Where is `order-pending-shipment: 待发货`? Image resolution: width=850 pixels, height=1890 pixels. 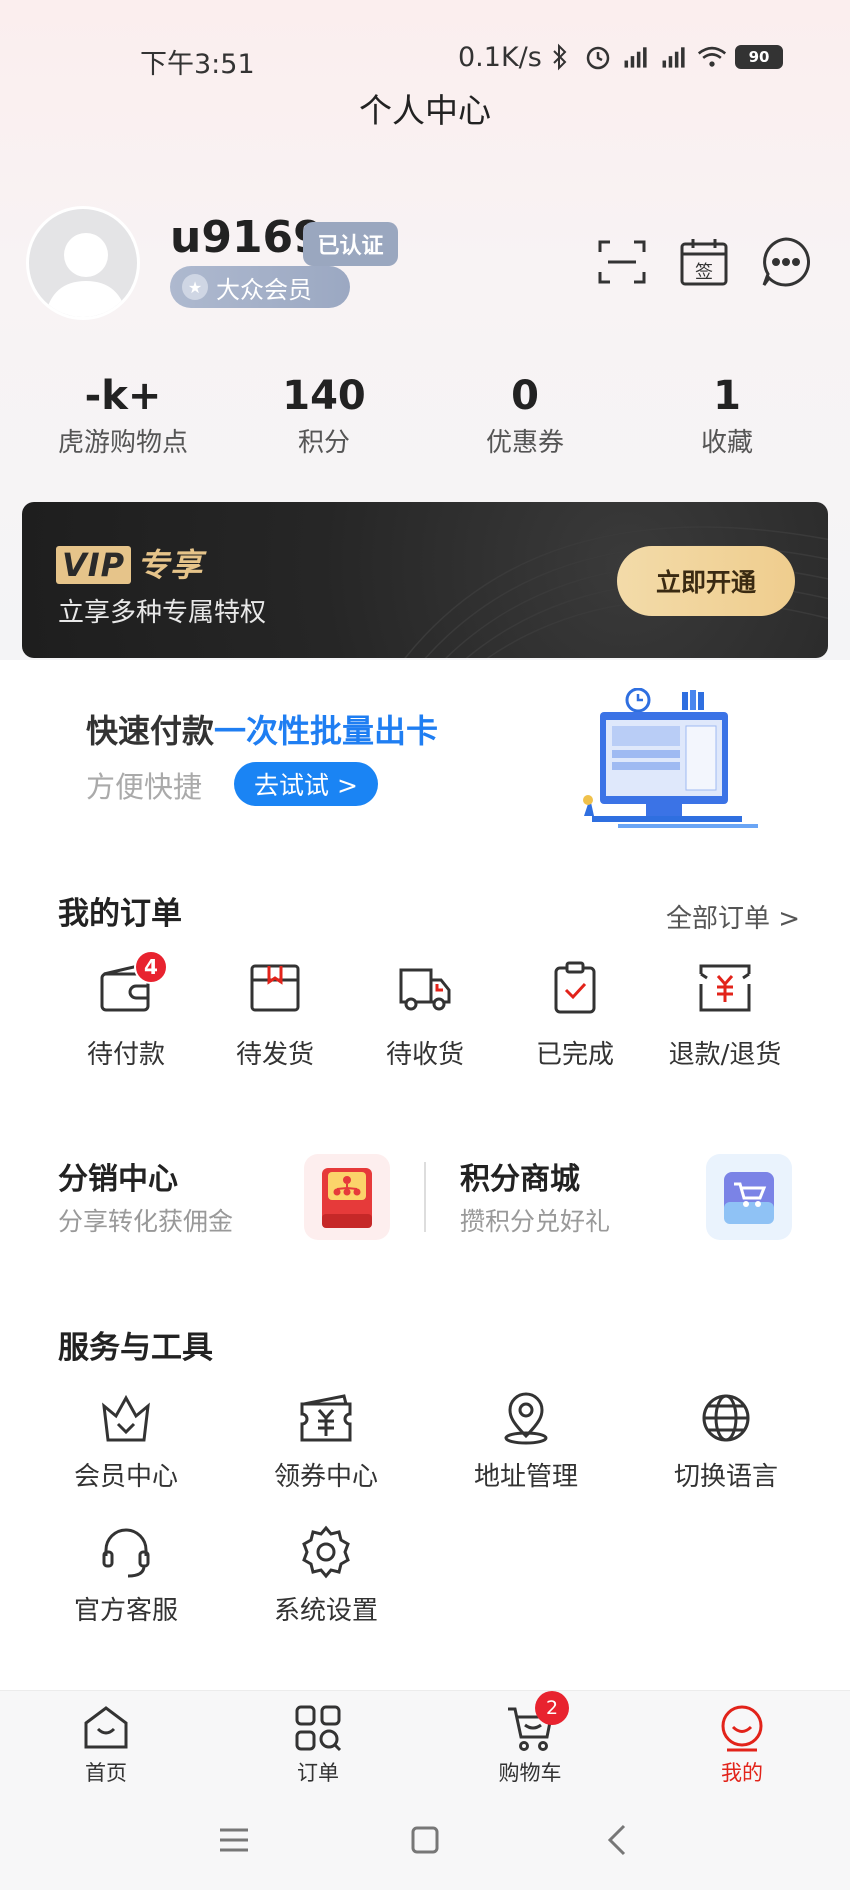 order-pending-shipment: 待发货 is located at coordinates (275, 1015).